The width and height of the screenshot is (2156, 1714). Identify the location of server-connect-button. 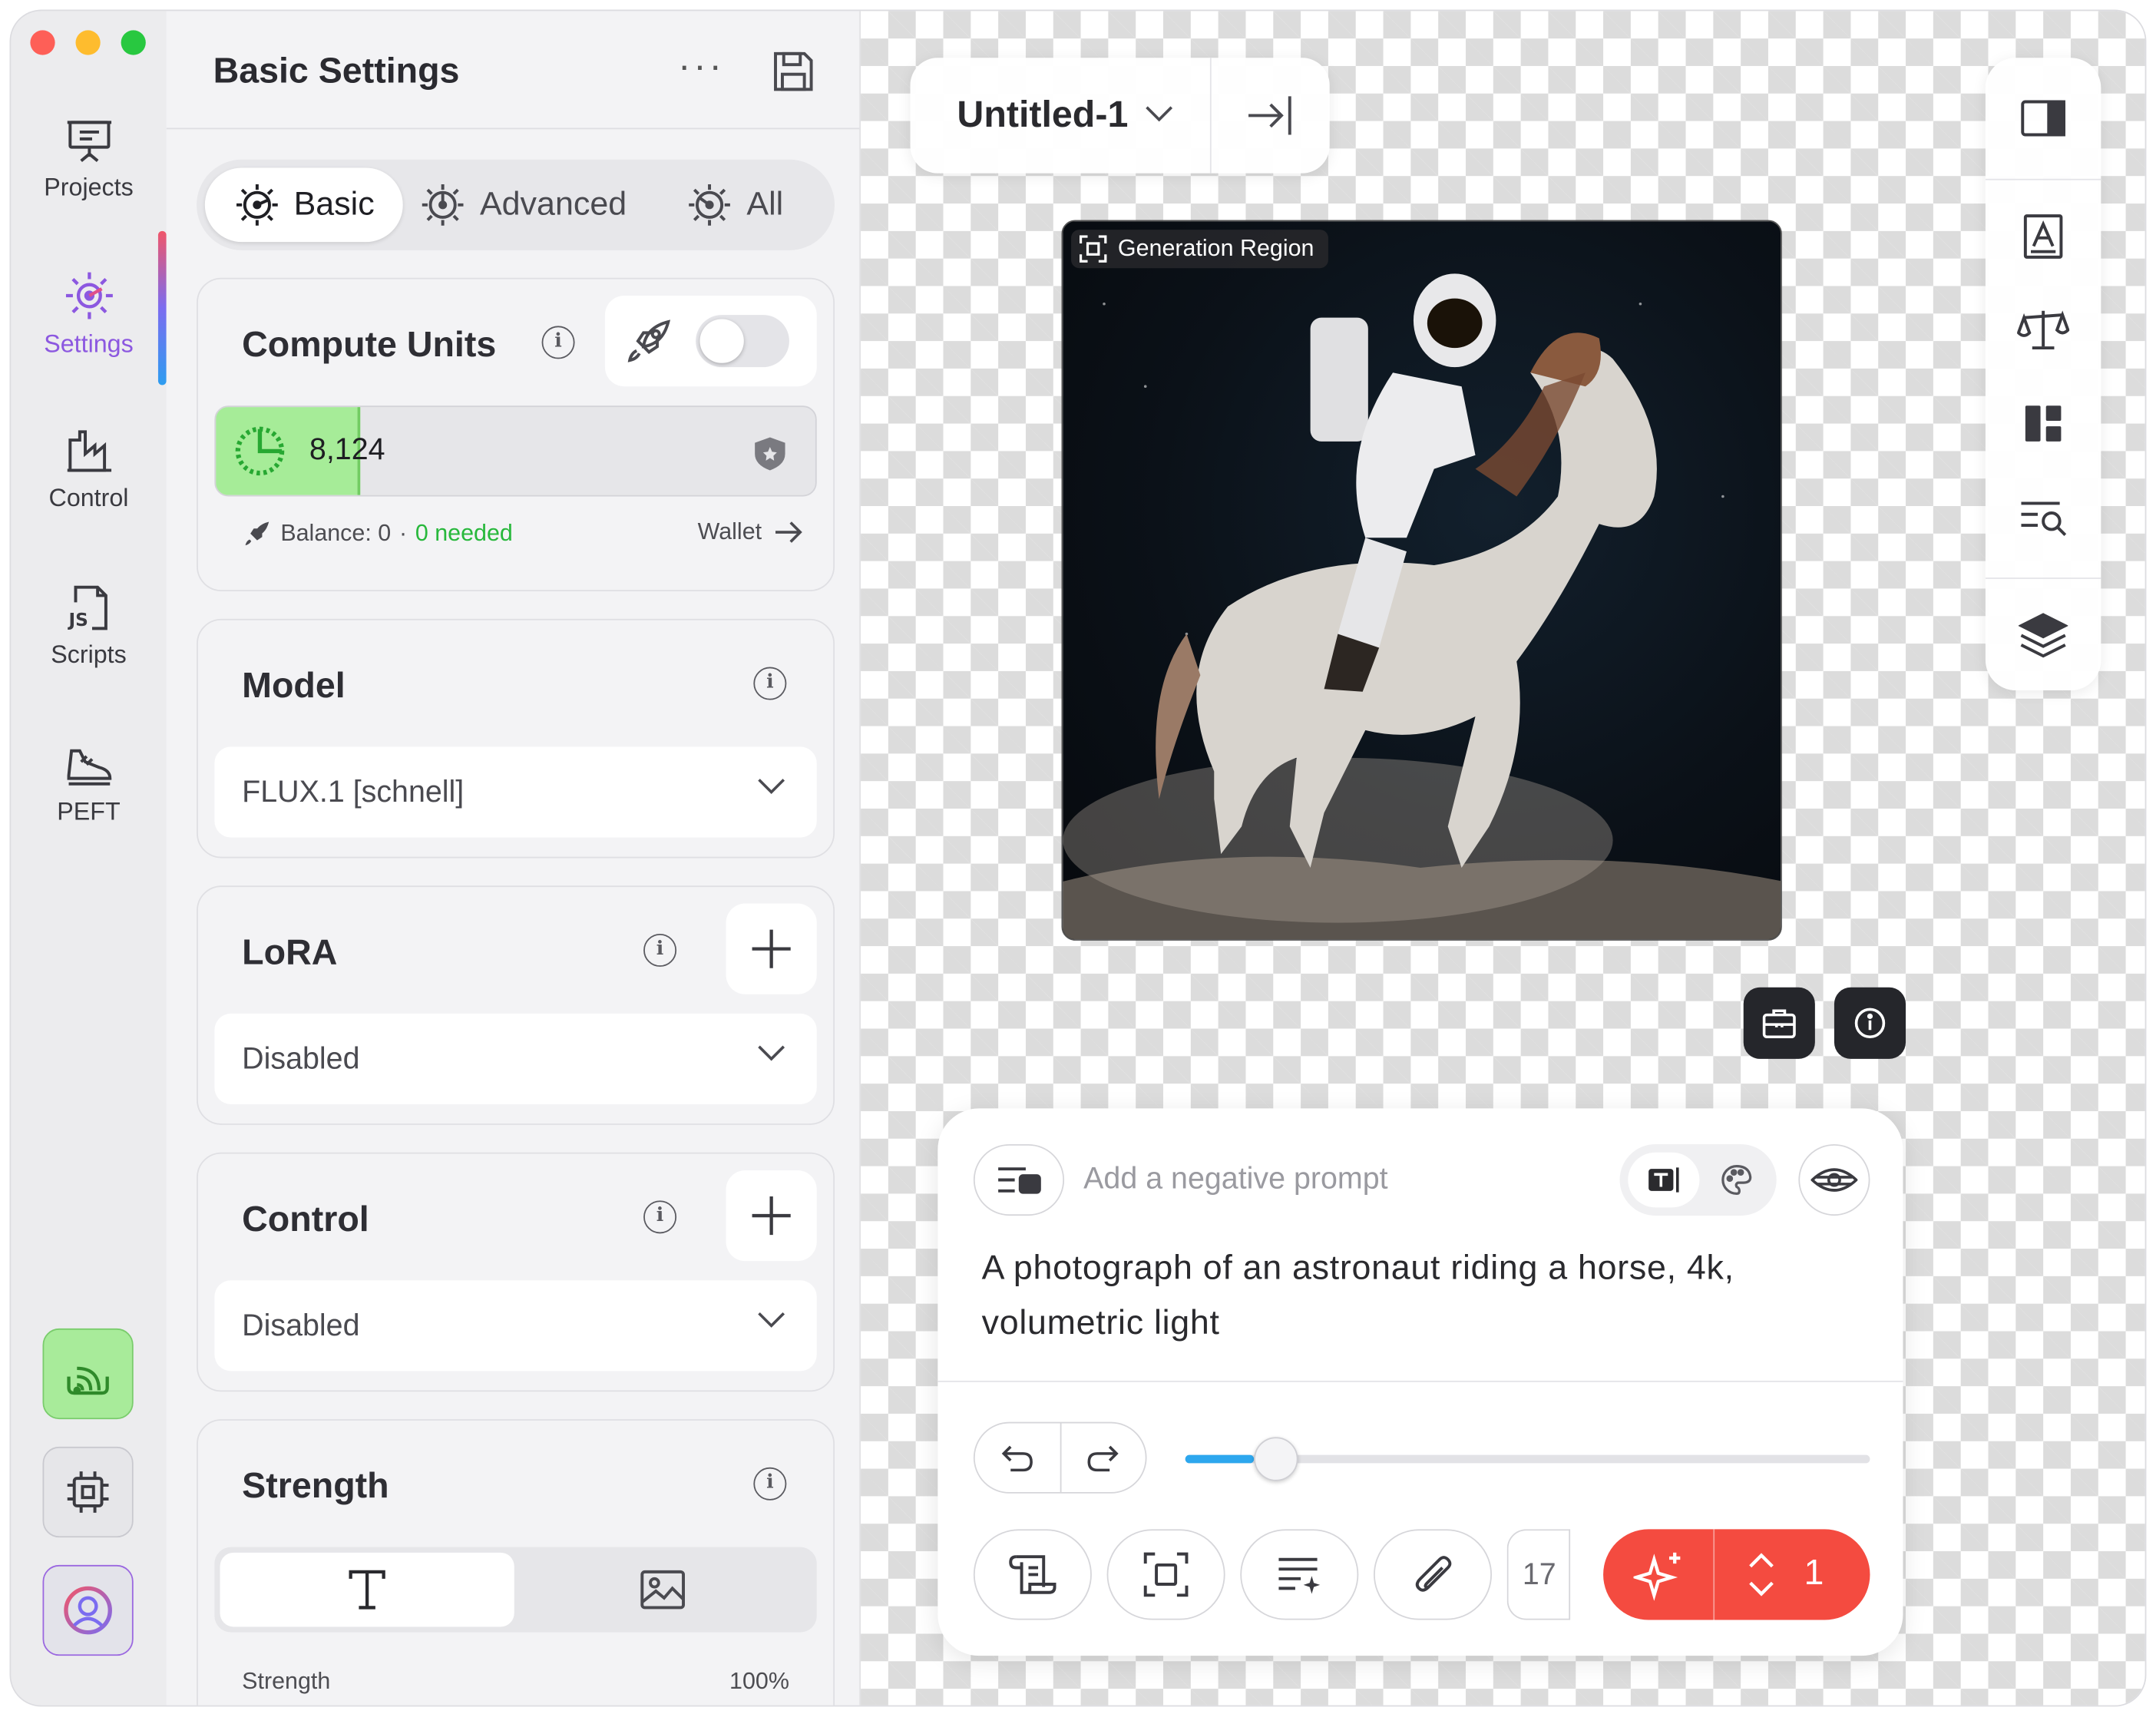
(88, 1374).